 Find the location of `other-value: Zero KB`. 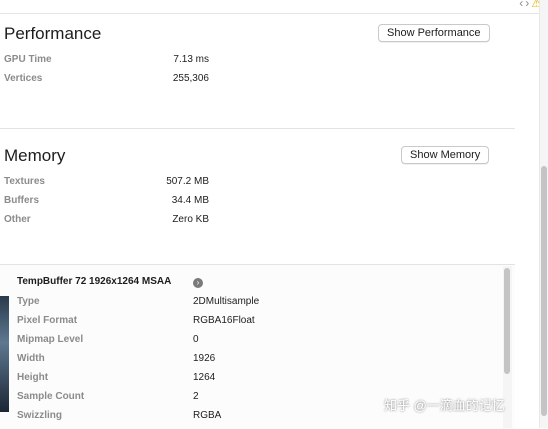

other-value: Zero KB is located at coordinates (190, 219).